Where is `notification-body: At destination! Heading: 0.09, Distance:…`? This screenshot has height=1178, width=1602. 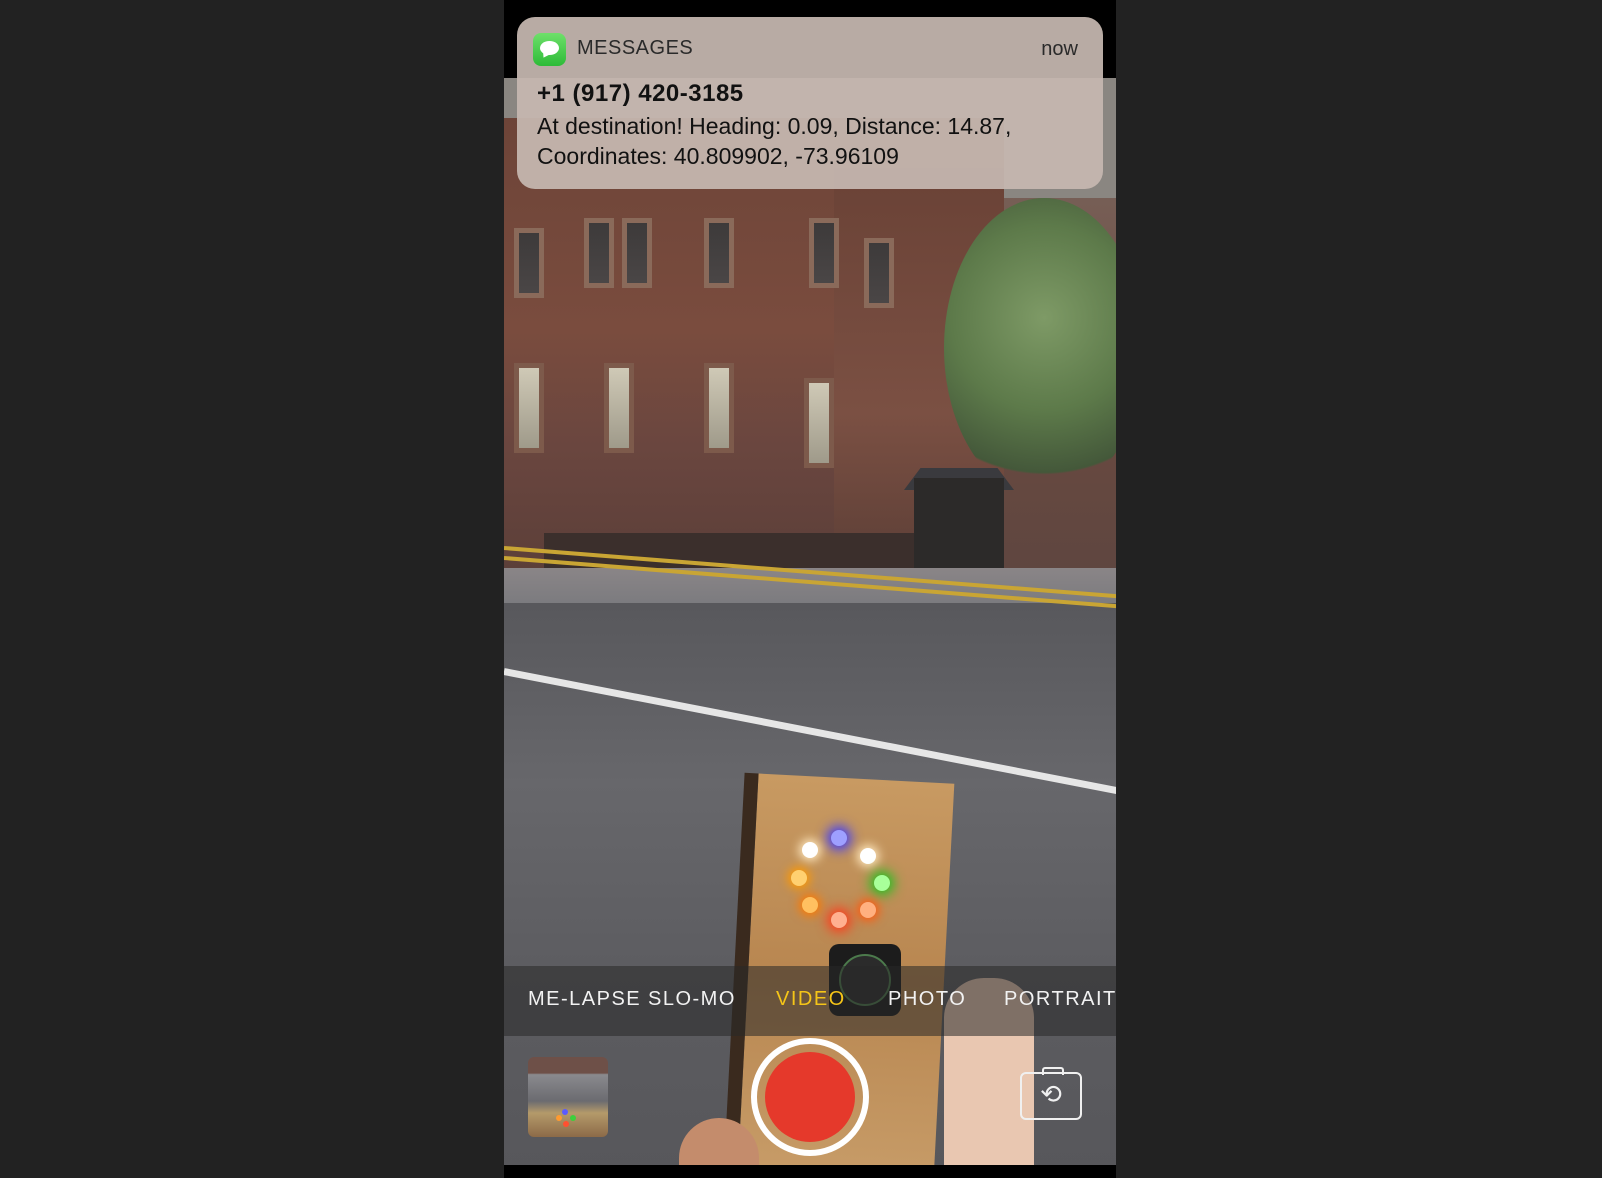 notification-body: At destination! Heading: 0.09, Distance:… is located at coordinates (807, 141).